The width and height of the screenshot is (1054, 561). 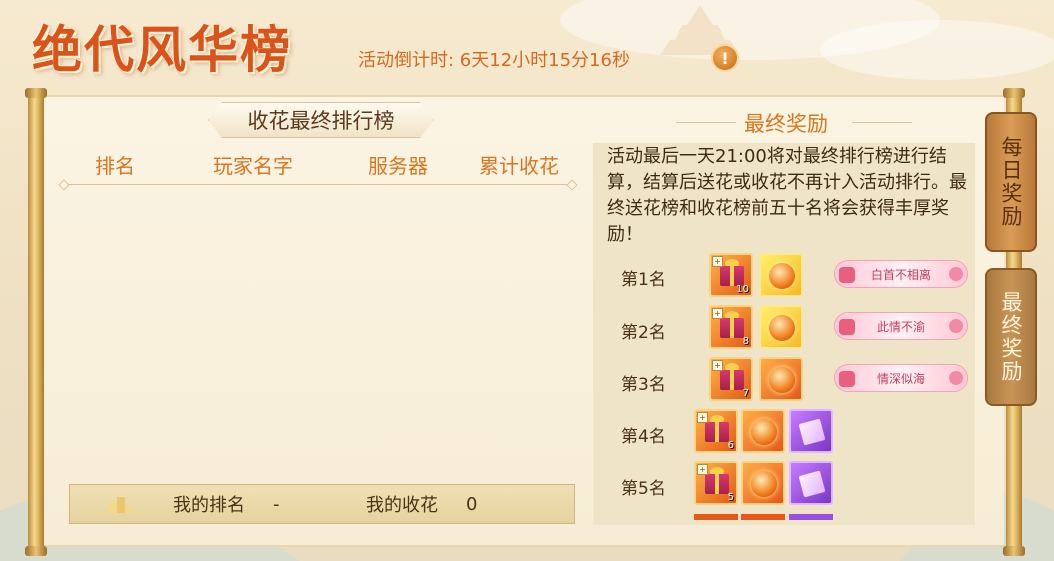 What do you see at coordinates (519, 166) in the screenshot?
I see `column-header-total-flowers: 累计收花` at bounding box center [519, 166].